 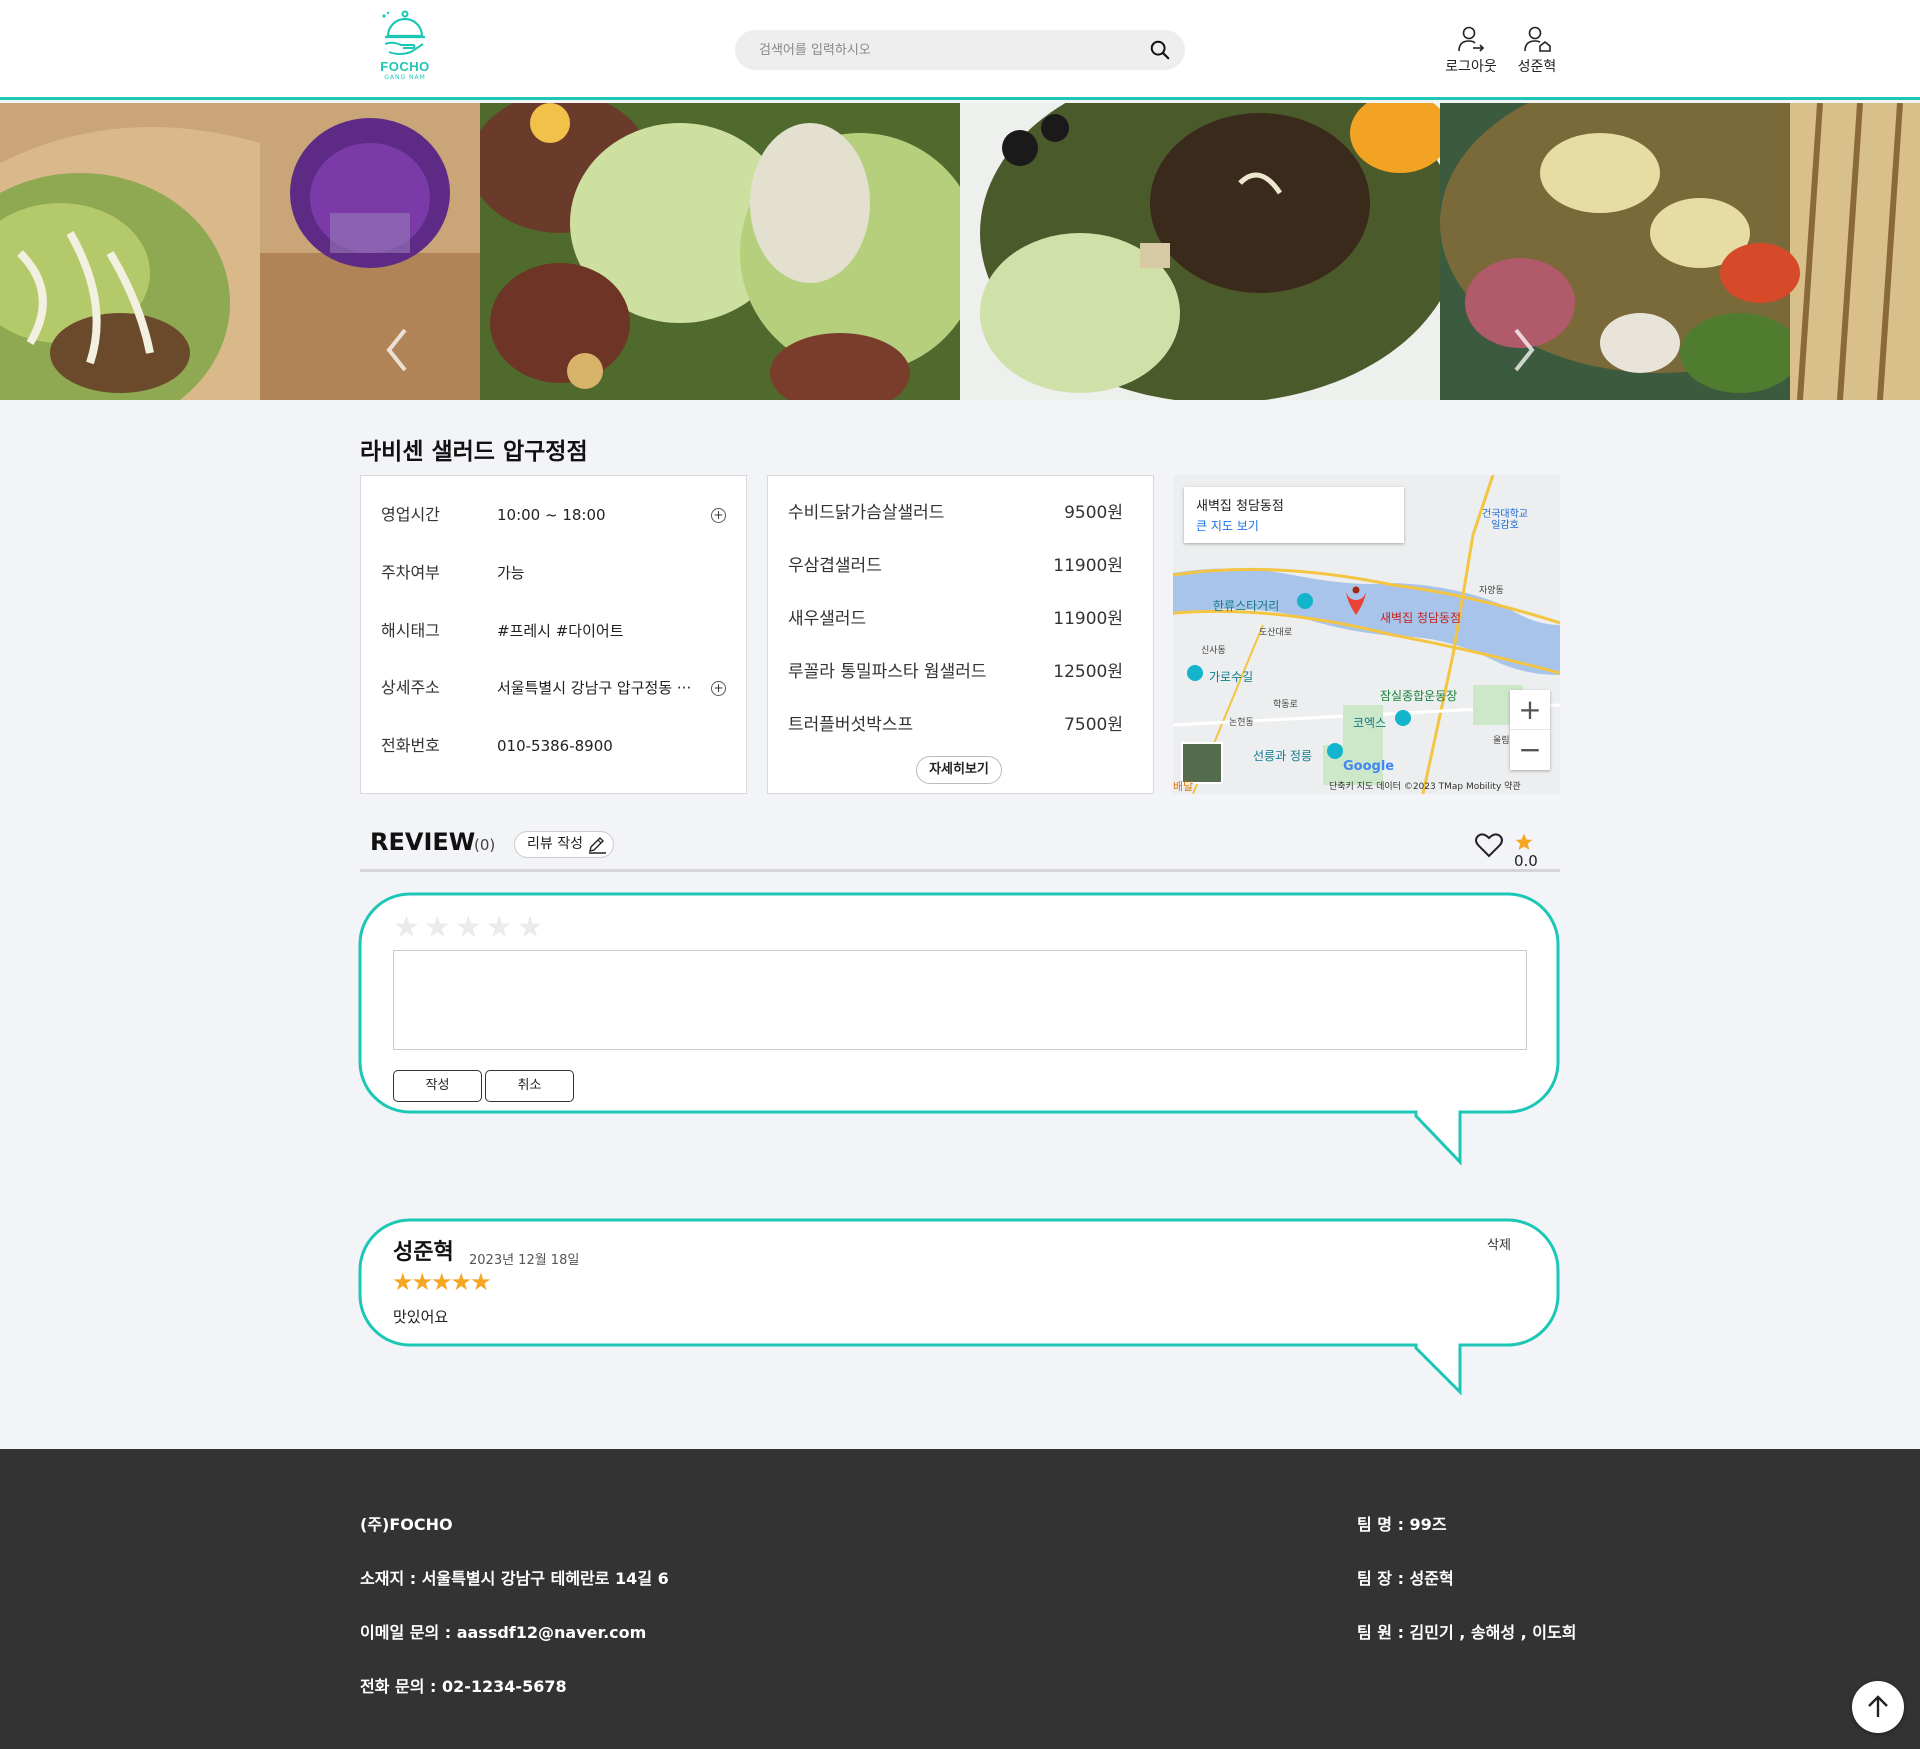 What do you see at coordinates (1491, 591) in the screenshot?
I see `map-label: 자양동` at bounding box center [1491, 591].